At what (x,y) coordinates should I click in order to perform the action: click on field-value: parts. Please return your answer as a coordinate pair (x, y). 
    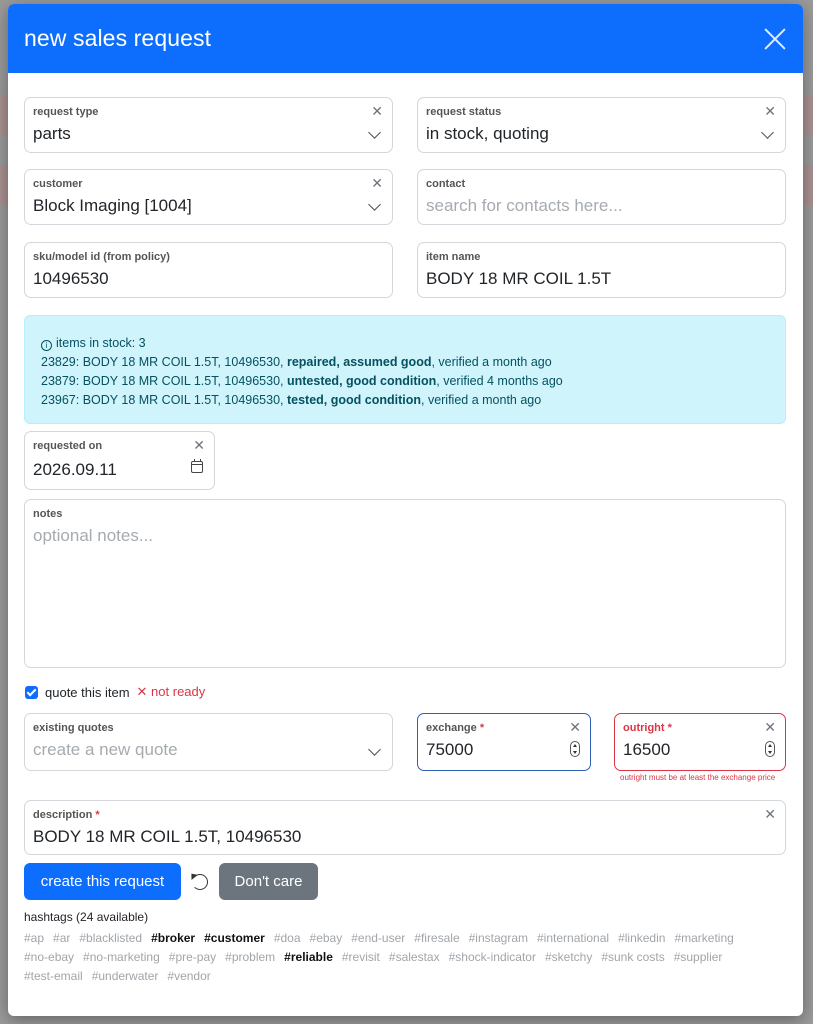
    Looking at the image, I should click on (52, 133).